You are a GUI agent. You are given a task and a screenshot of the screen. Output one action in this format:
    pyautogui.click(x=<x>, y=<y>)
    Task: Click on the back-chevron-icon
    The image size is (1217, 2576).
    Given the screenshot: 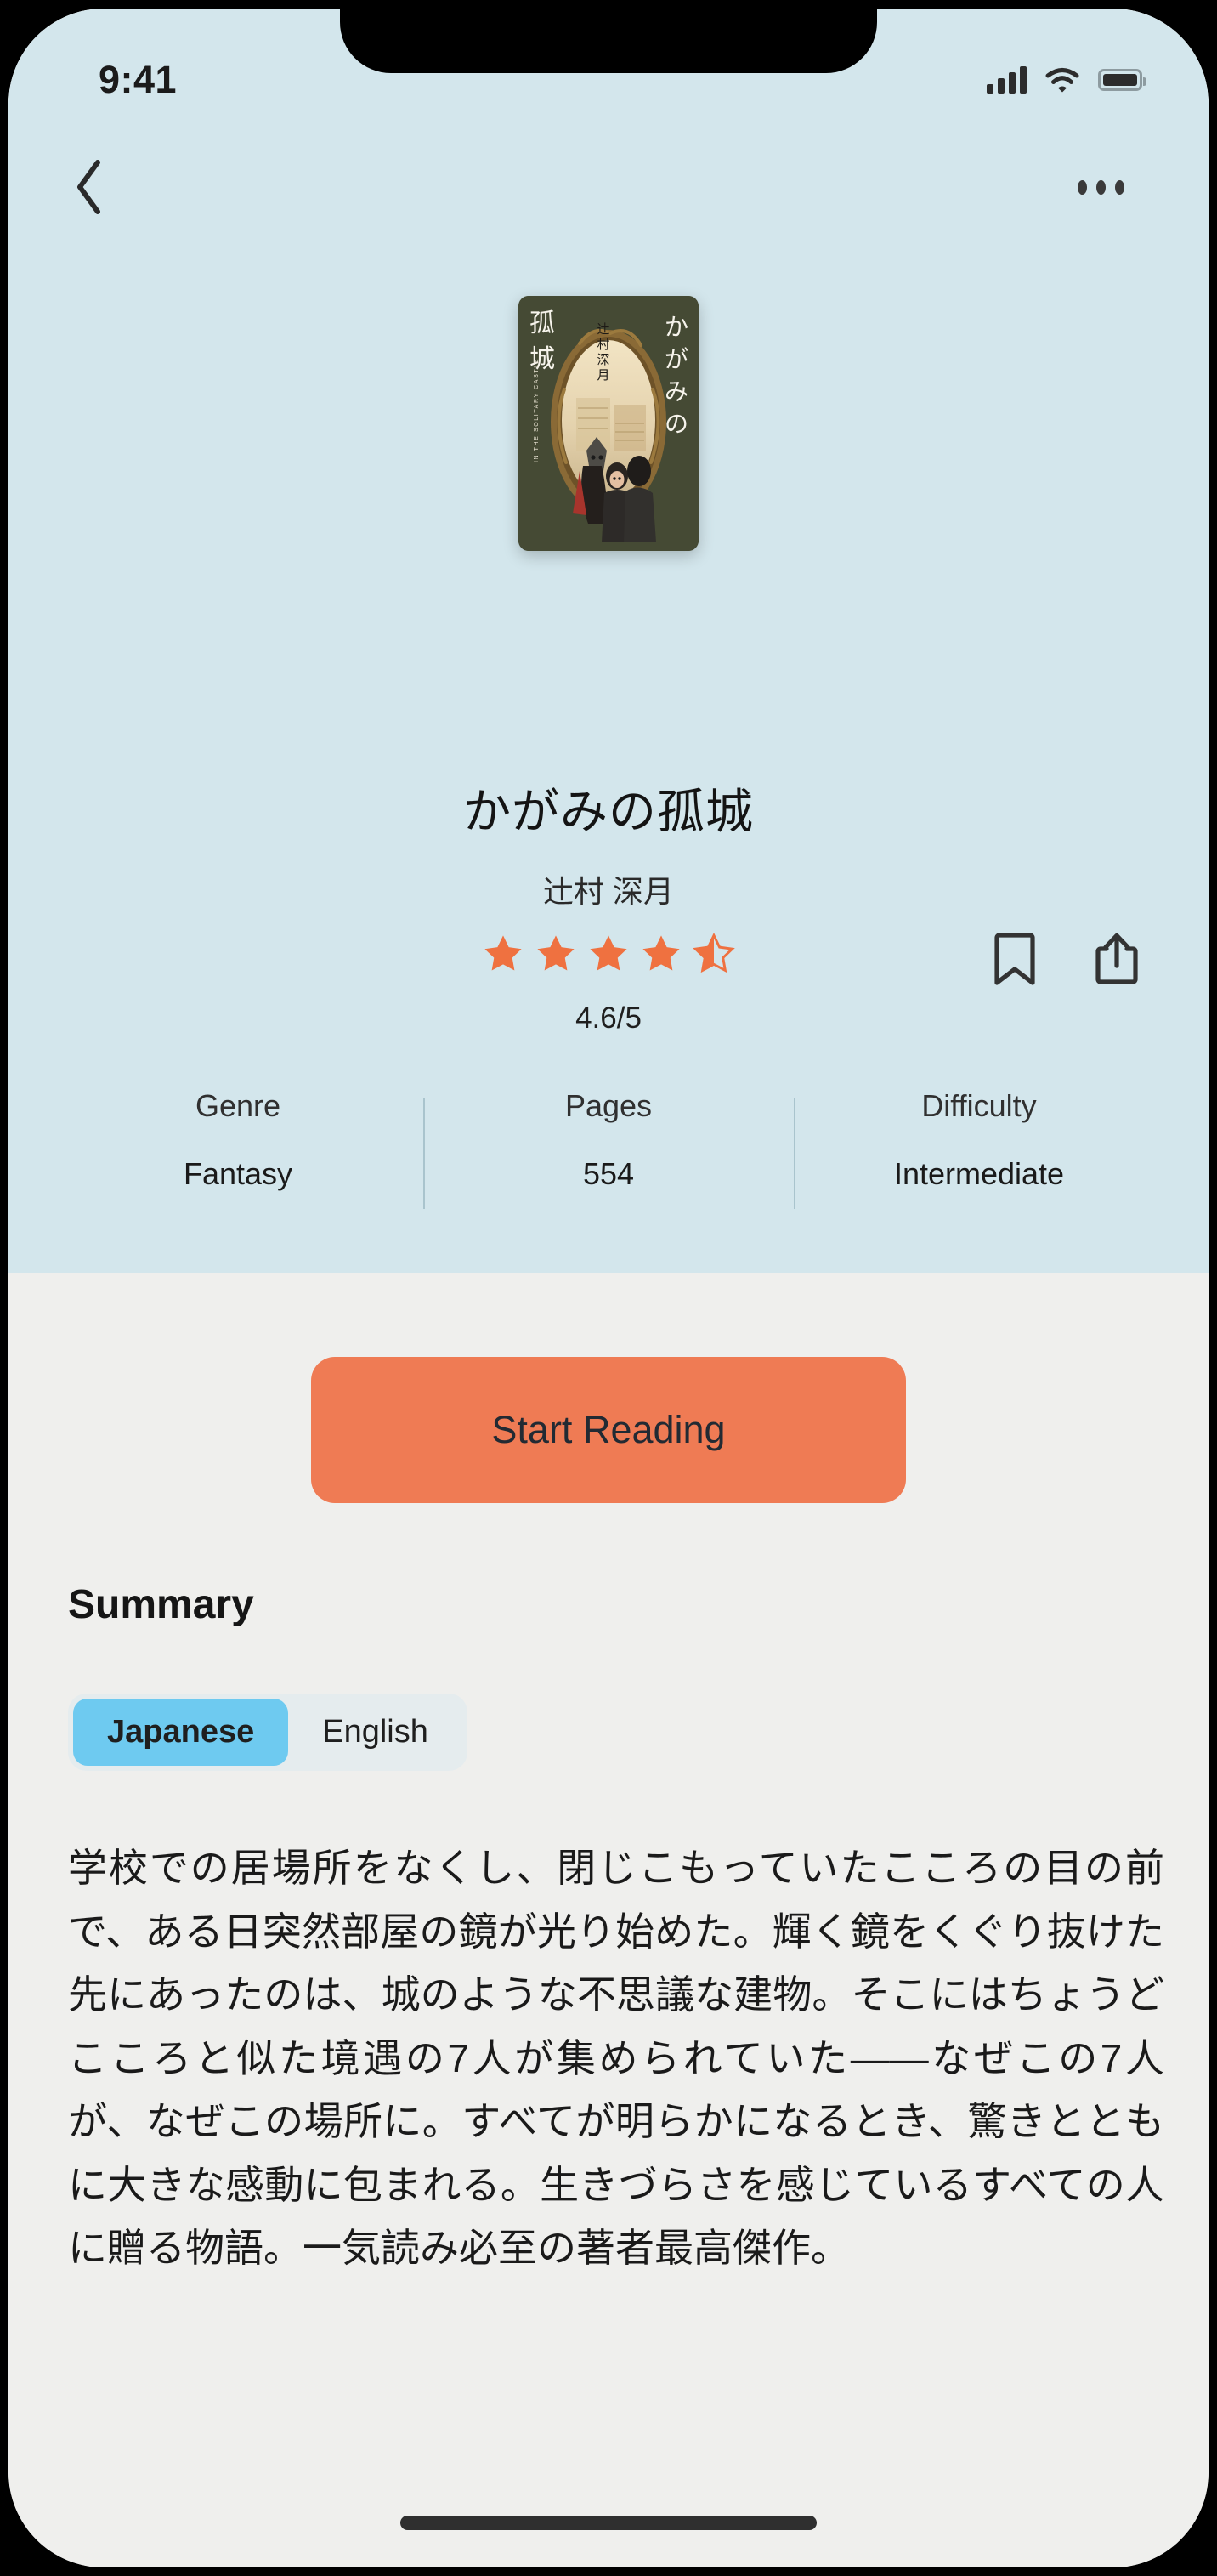 What is the action you would take?
    pyautogui.click(x=88, y=187)
    